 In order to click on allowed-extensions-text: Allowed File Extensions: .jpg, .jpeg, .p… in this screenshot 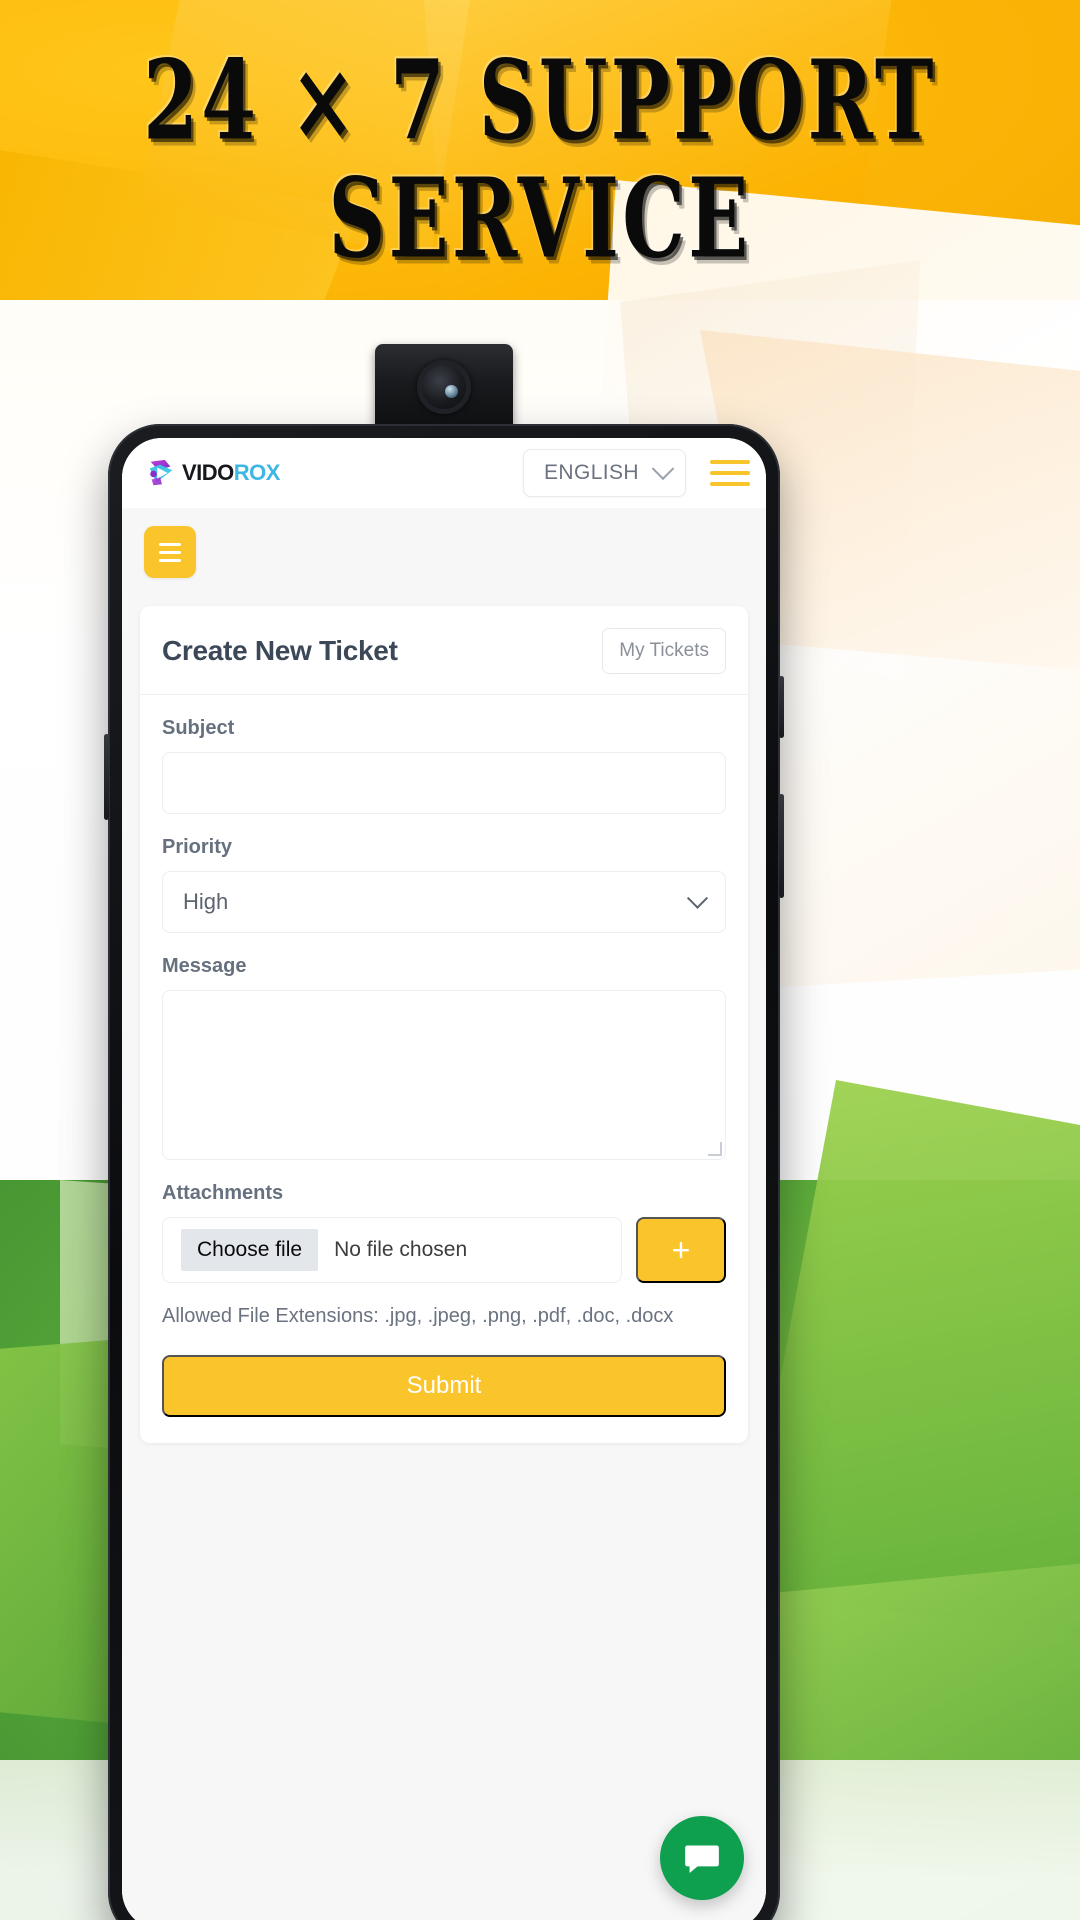, I will do `click(418, 1316)`.